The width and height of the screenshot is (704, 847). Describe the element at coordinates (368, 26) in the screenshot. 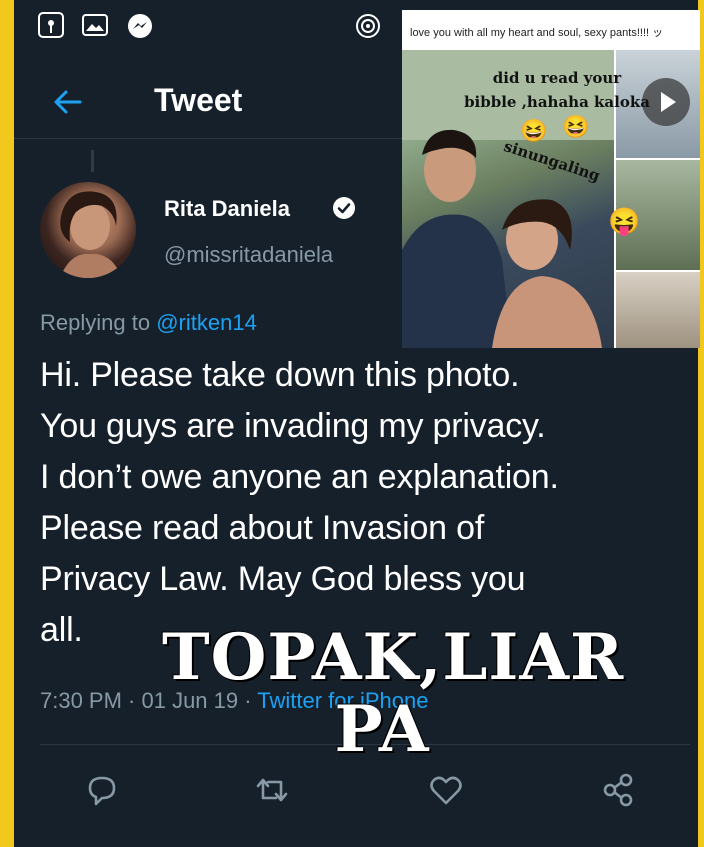

I see `wifi-hotspot-icon` at that location.